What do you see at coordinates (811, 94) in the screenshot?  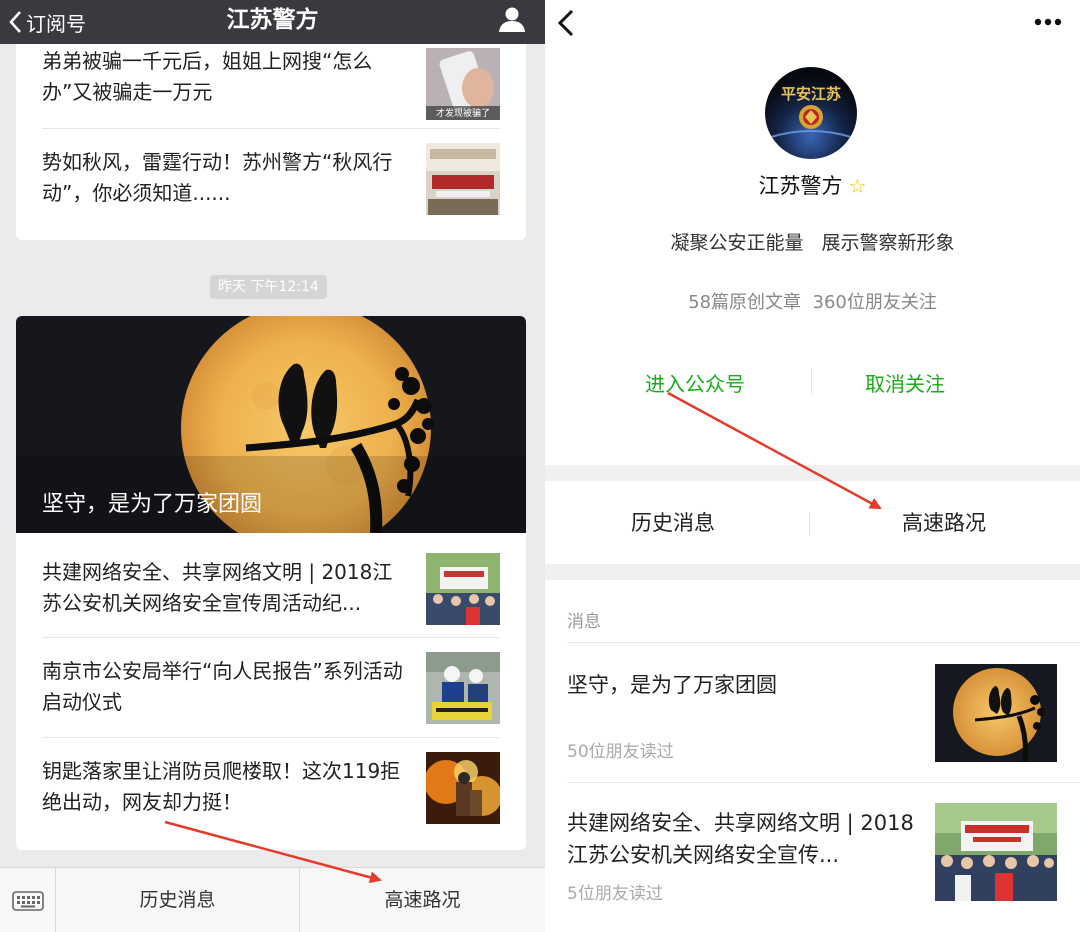 I see `avatar-logo-text: 平安江苏` at bounding box center [811, 94].